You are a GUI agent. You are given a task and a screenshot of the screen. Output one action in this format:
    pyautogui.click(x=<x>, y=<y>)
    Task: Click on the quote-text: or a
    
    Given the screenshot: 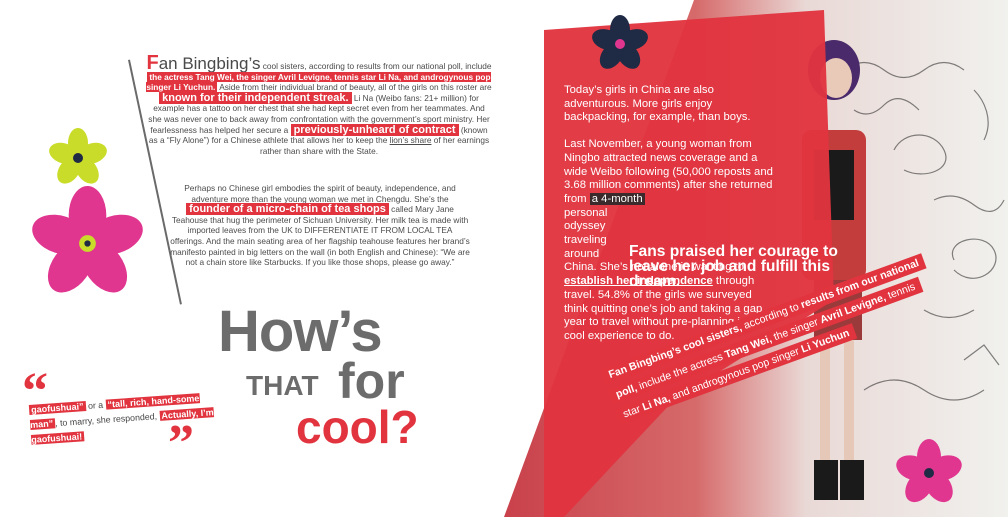 What is the action you would take?
    pyautogui.click(x=95, y=405)
    